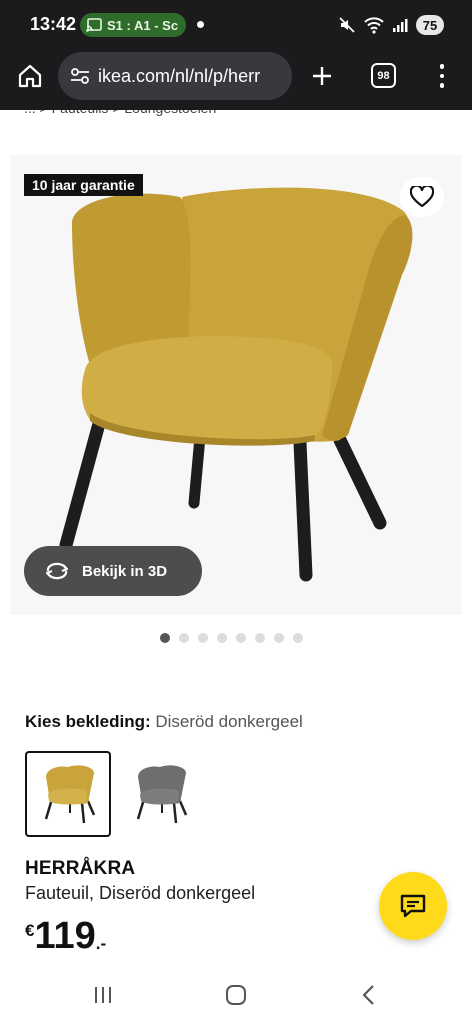  I want to click on product-name: HERRÅKRA, so click(80, 868).